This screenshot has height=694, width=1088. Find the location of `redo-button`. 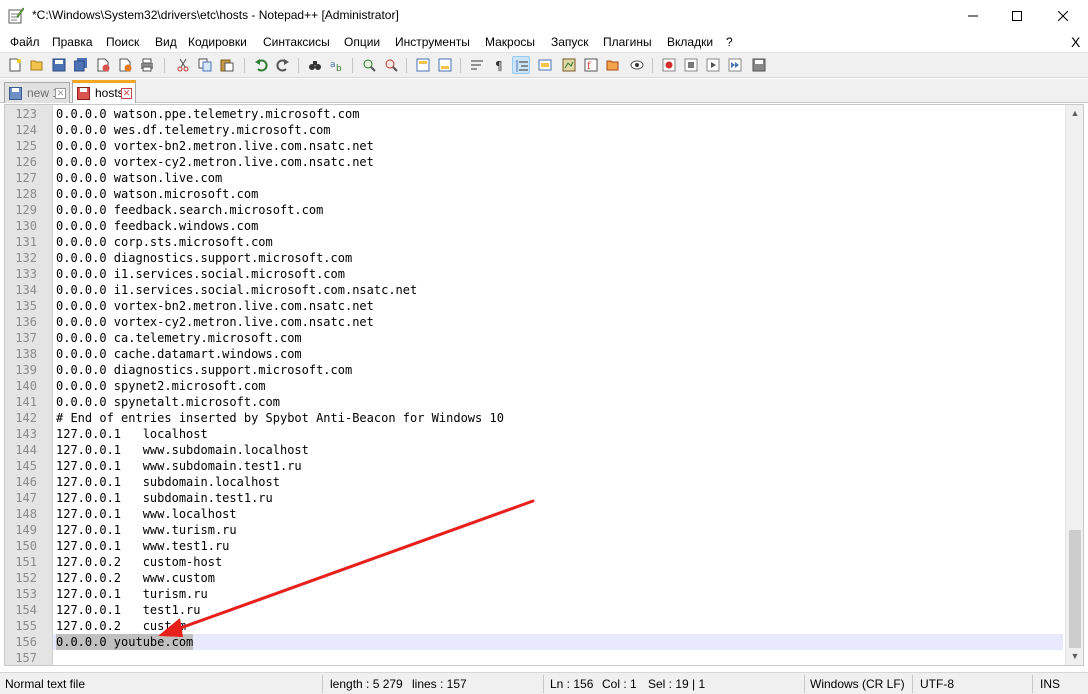

redo-button is located at coordinates (283, 65).